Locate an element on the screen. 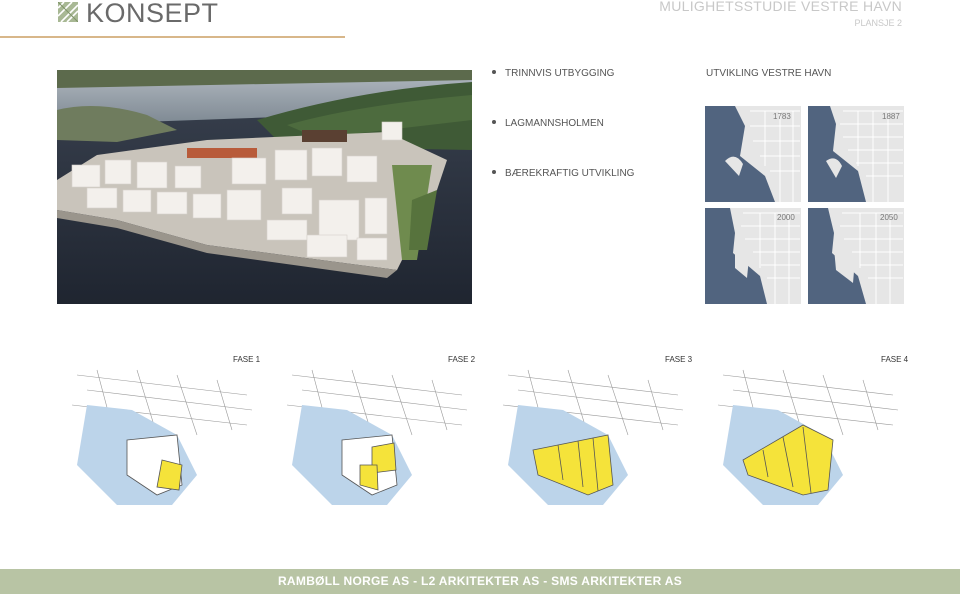  sheet-number: PLANSJE 2 is located at coordinates (878, 23).